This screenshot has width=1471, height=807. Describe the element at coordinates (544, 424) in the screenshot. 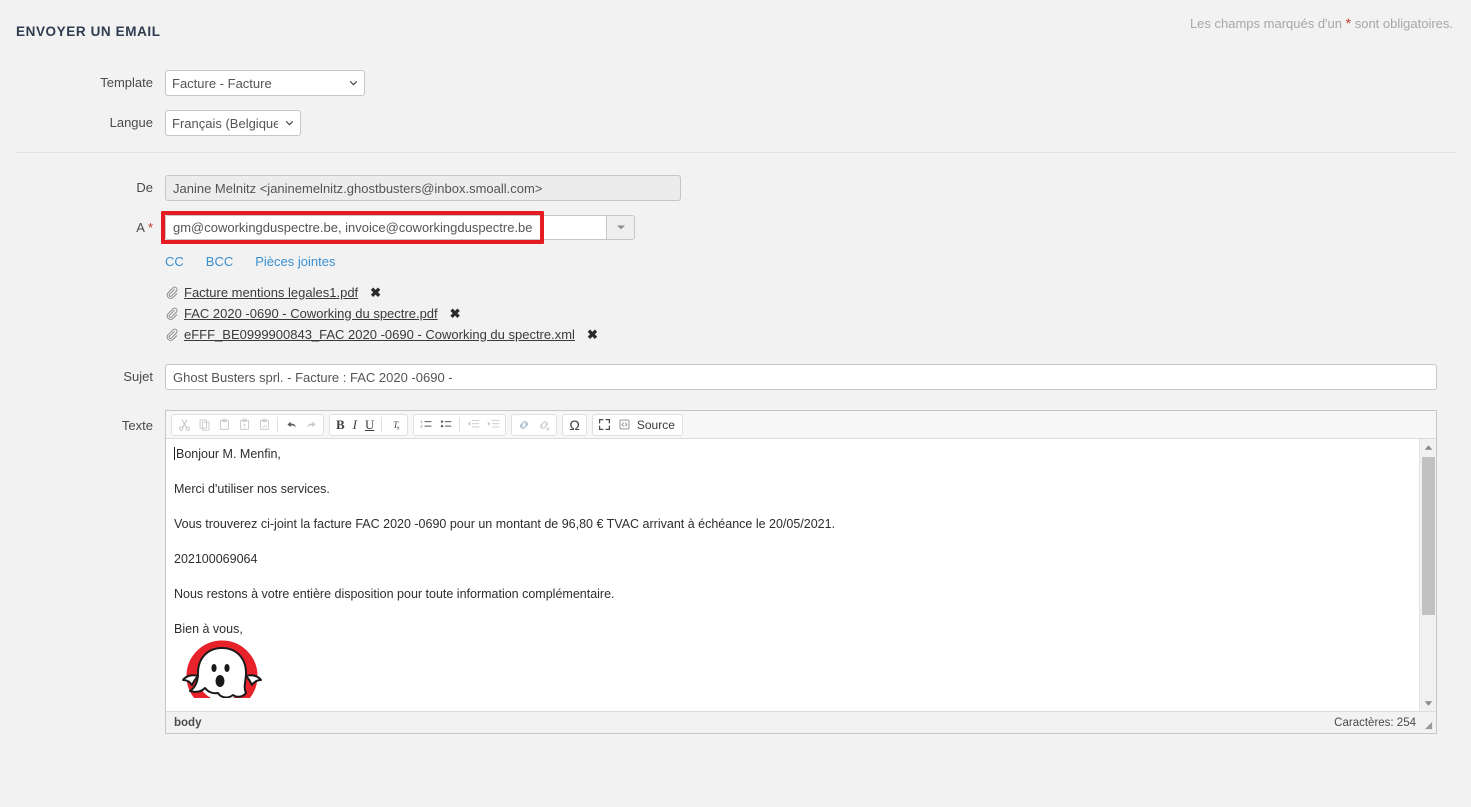

I see `unlink-icon` at that location.